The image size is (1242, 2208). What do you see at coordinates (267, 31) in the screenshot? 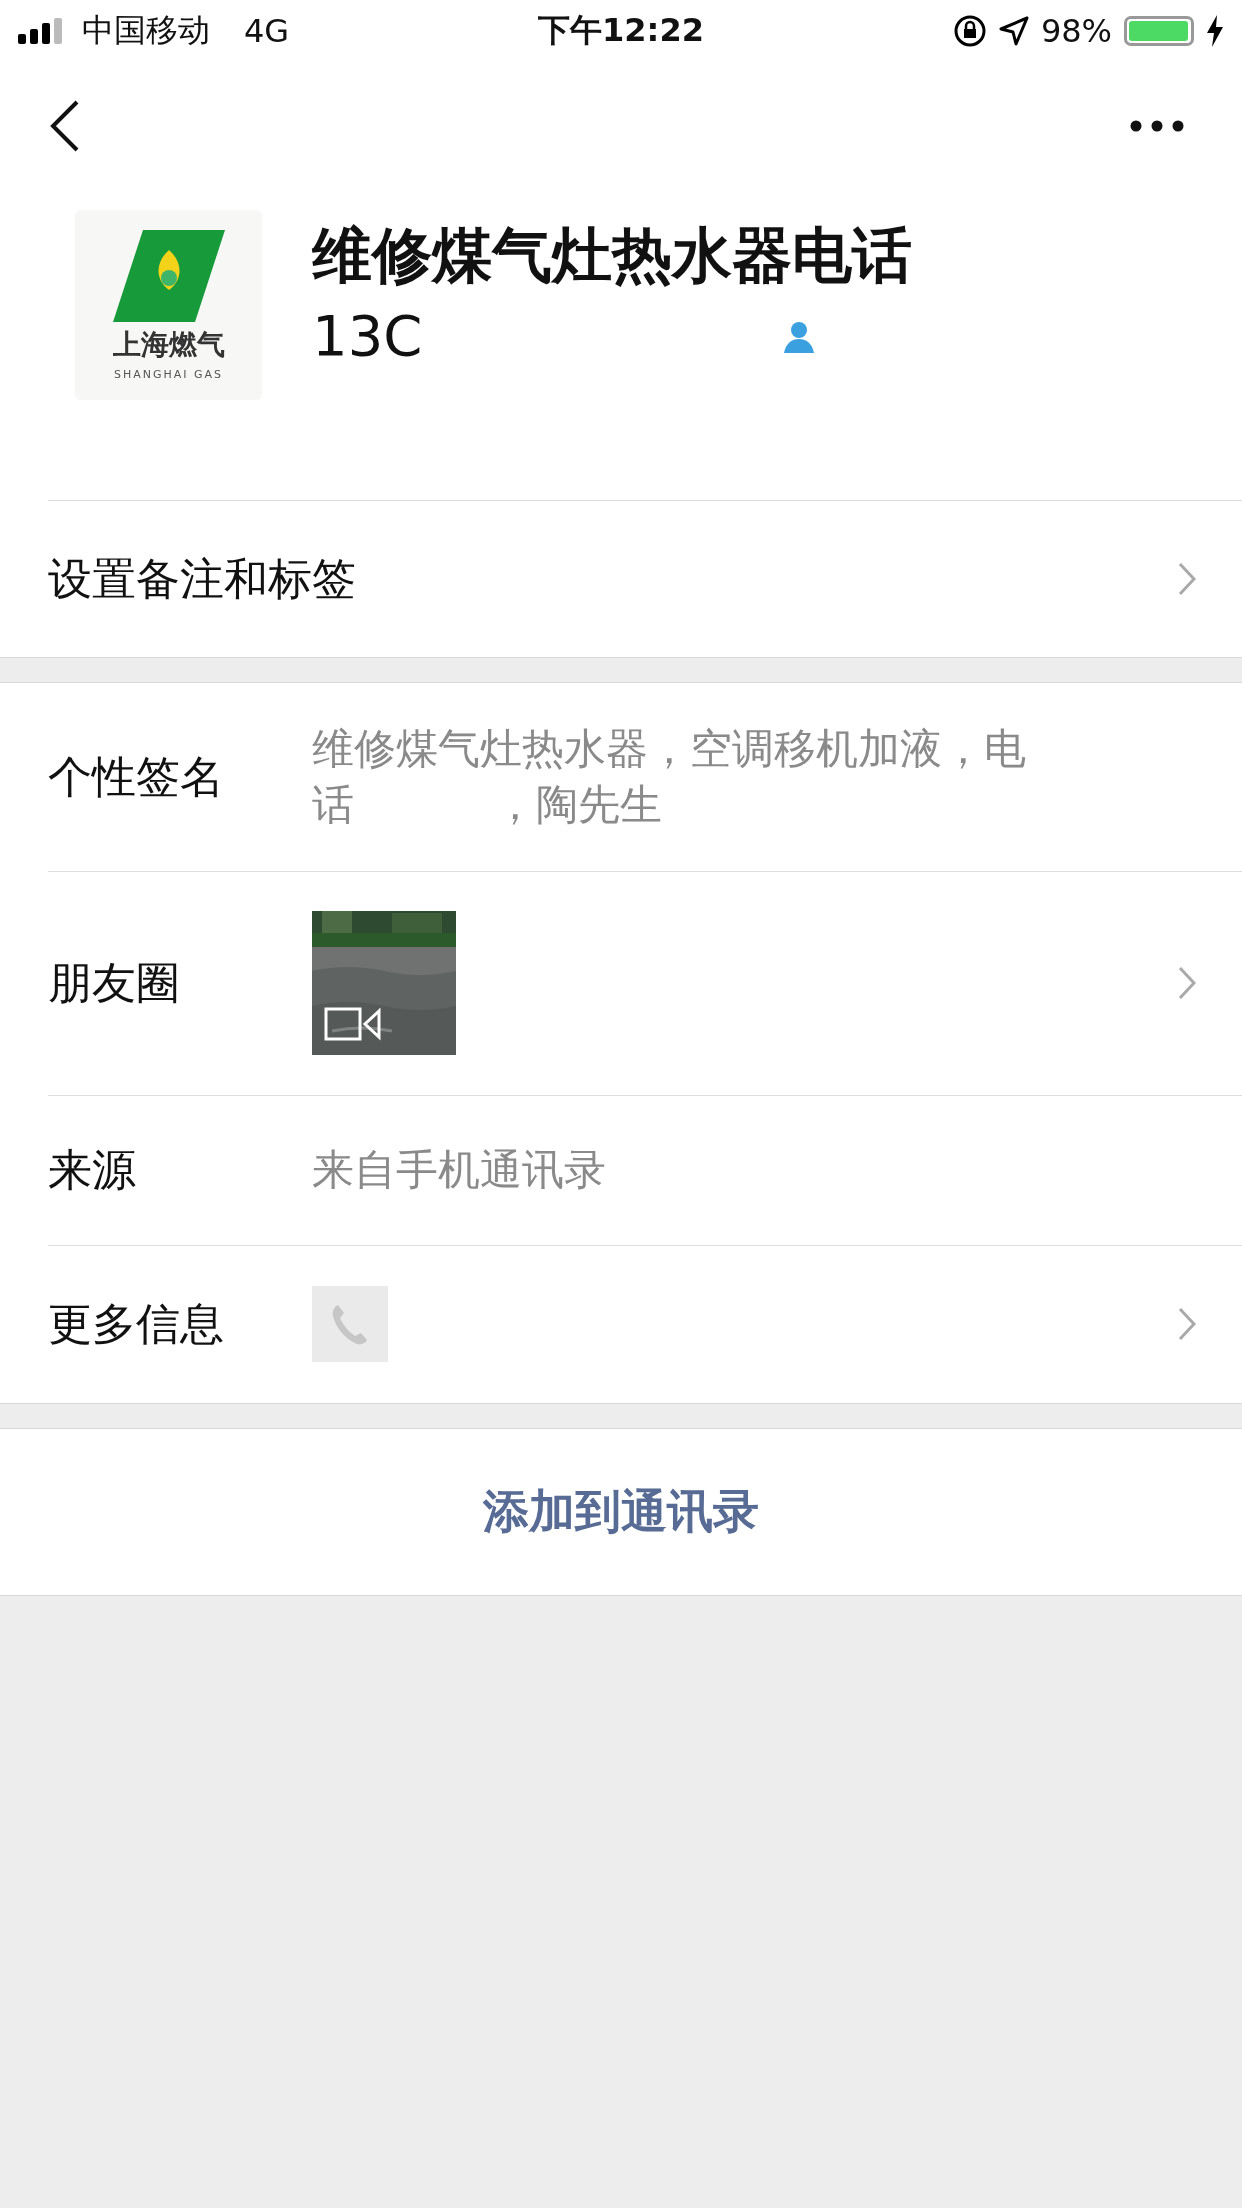
I see `network-type: 4G` at bounding box center [267, 31].